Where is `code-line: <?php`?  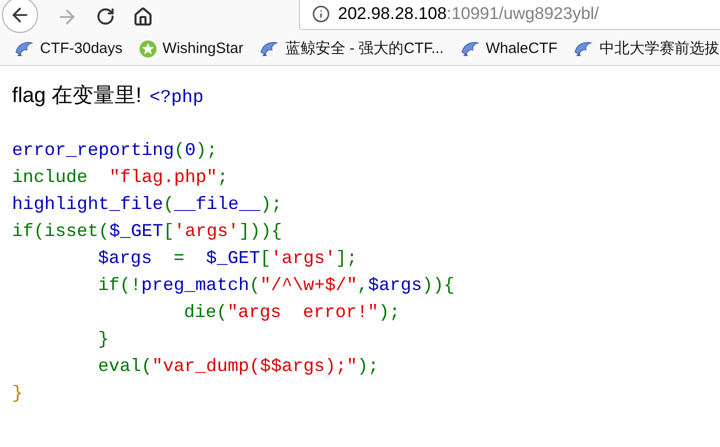 code-line: <?php is located at coordinates (177, 98).